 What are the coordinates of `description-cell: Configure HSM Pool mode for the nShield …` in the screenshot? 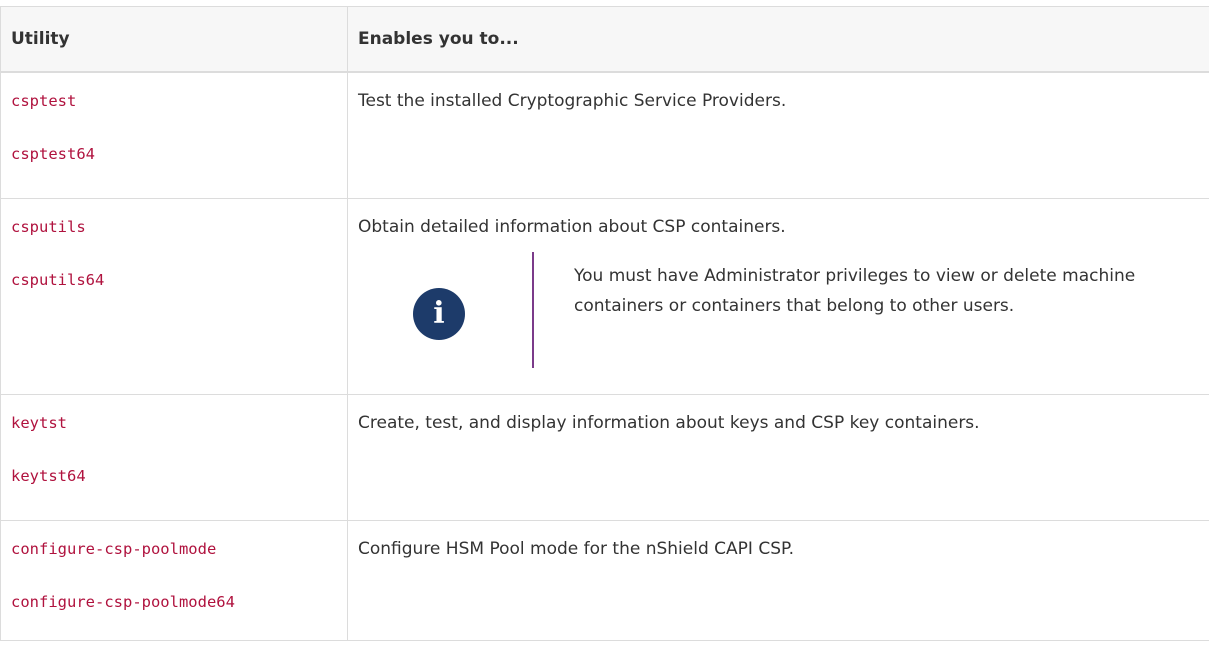 It's located at (778, 580).